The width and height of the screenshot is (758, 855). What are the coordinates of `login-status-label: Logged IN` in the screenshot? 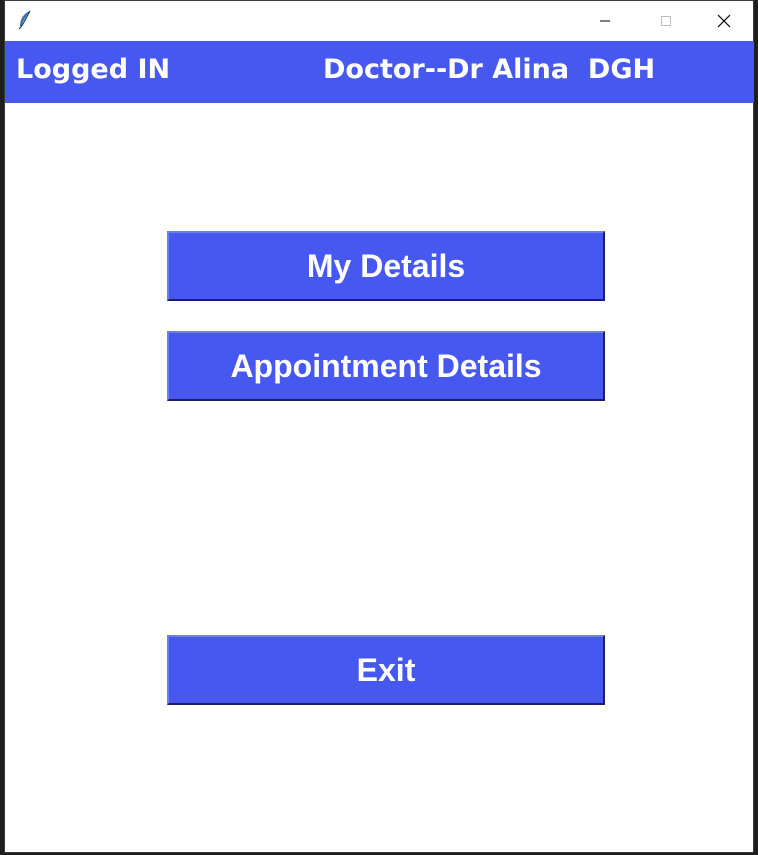 It's located at (93, 69).